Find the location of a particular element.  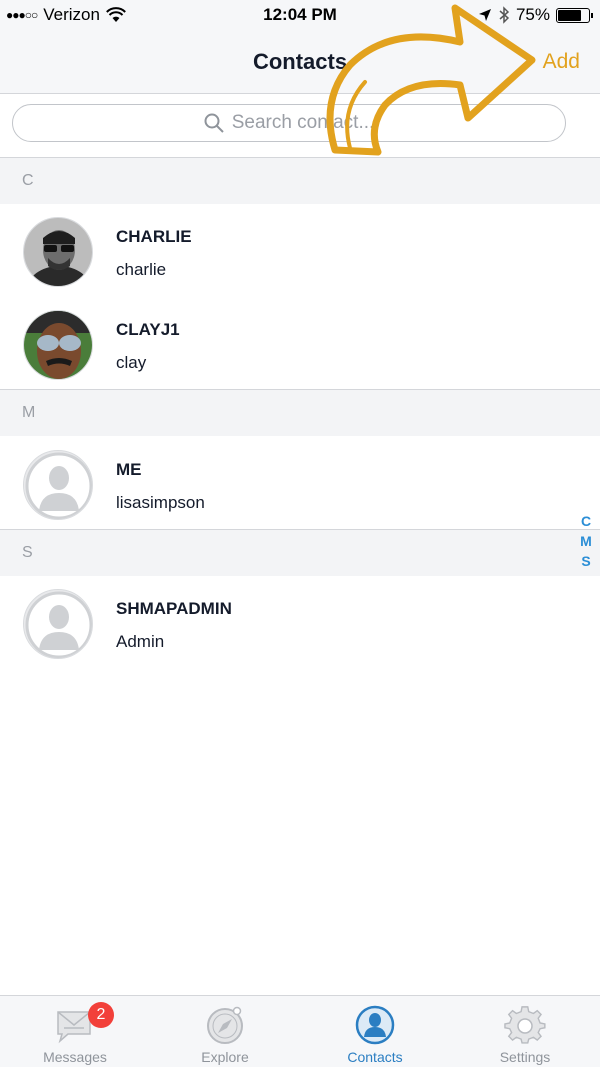

tab-messages: 2 Messages is located at coordinates (75, 1031).